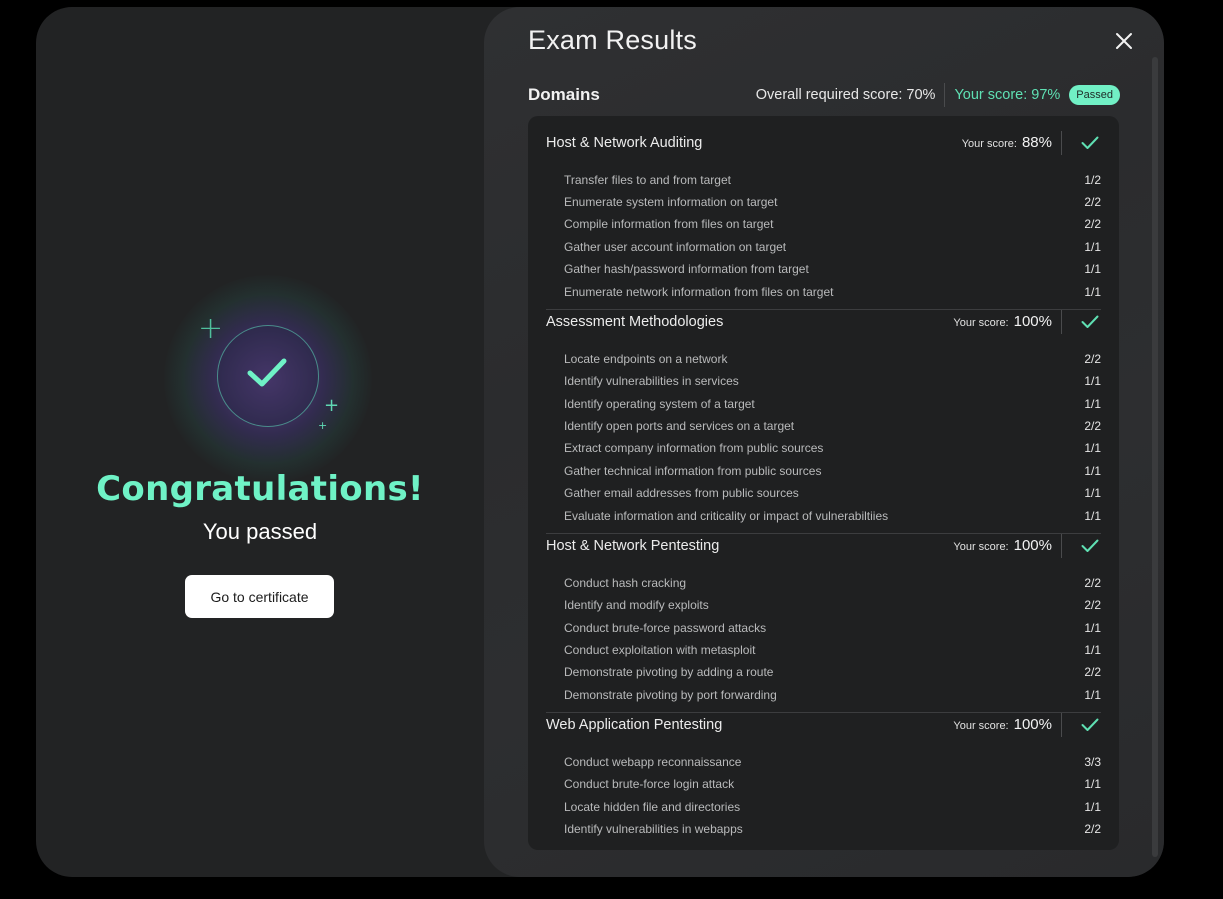 The image size is (1223, 899). Describe the element at coordinates (832, 406) in the screenshot. I see `objective-row: Identify operating system of a target 1/1` at that location.